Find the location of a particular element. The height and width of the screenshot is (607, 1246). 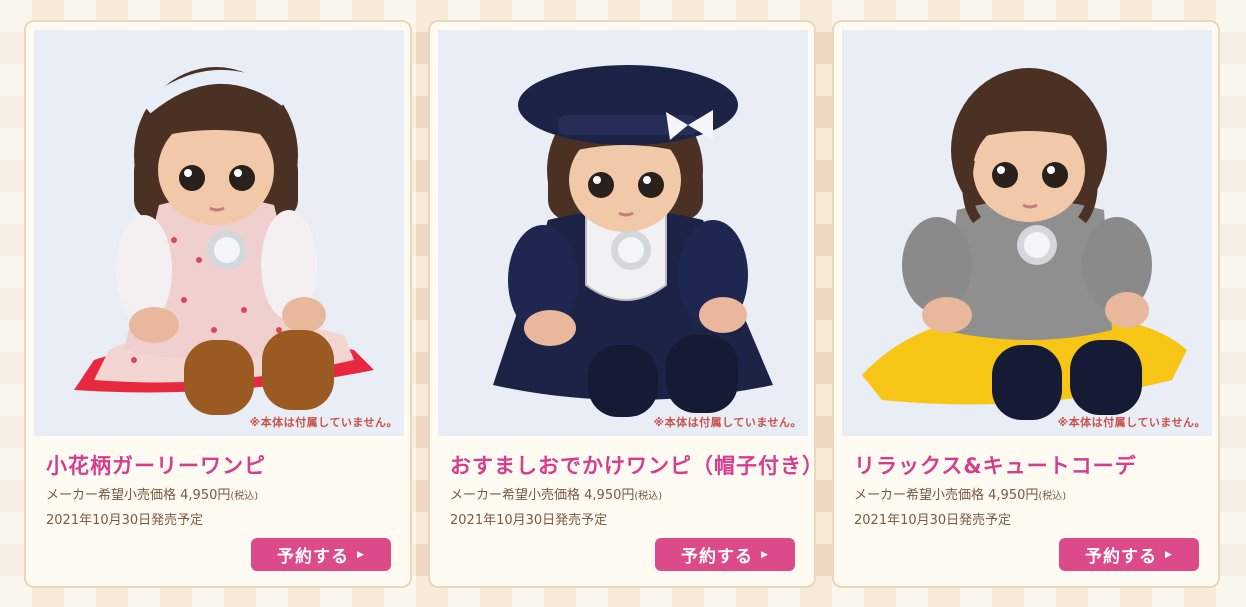

doll-navy-dress-image is located at coordinates (633, 241).